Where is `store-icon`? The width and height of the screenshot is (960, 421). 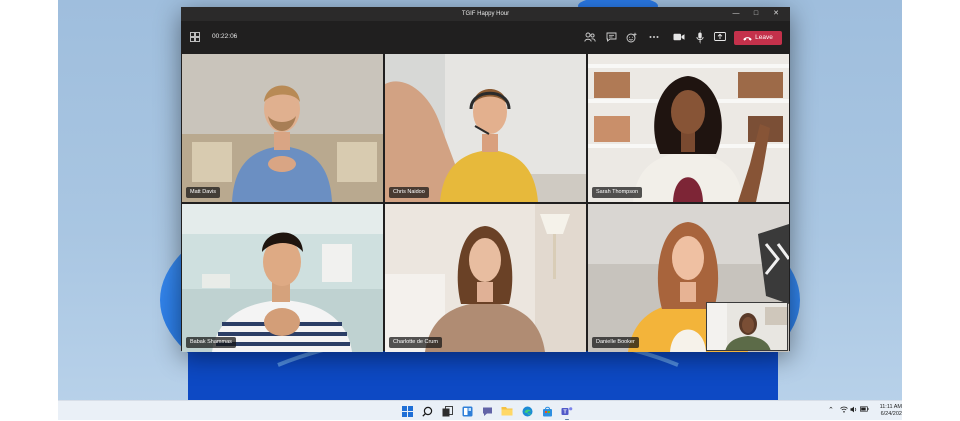
store-icon is located at coordinates (547, 411).